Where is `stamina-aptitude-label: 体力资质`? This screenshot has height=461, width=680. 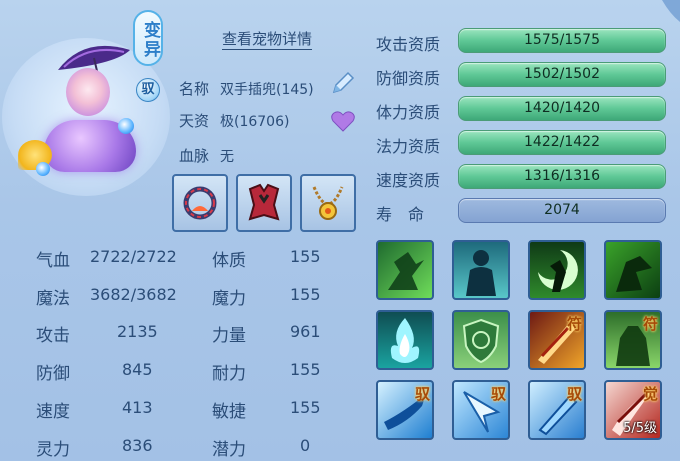
stamina-aptitude-label: 体力资质 is located at coordinates (408, 112).